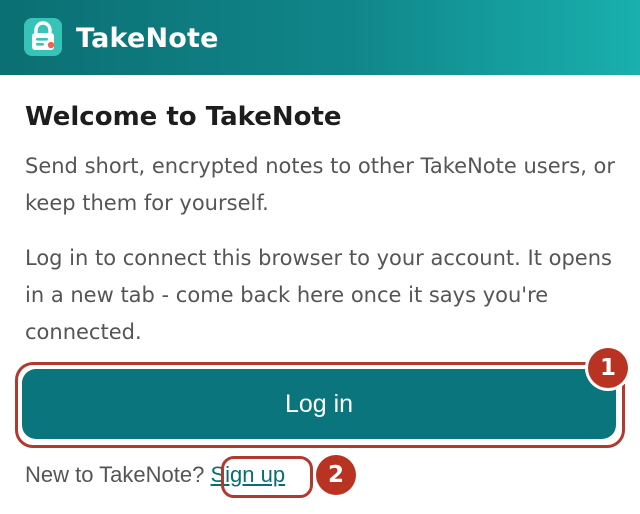 This screenshot has width=640, height=514. I want to click on login-button: Log in, so click(319, 404).